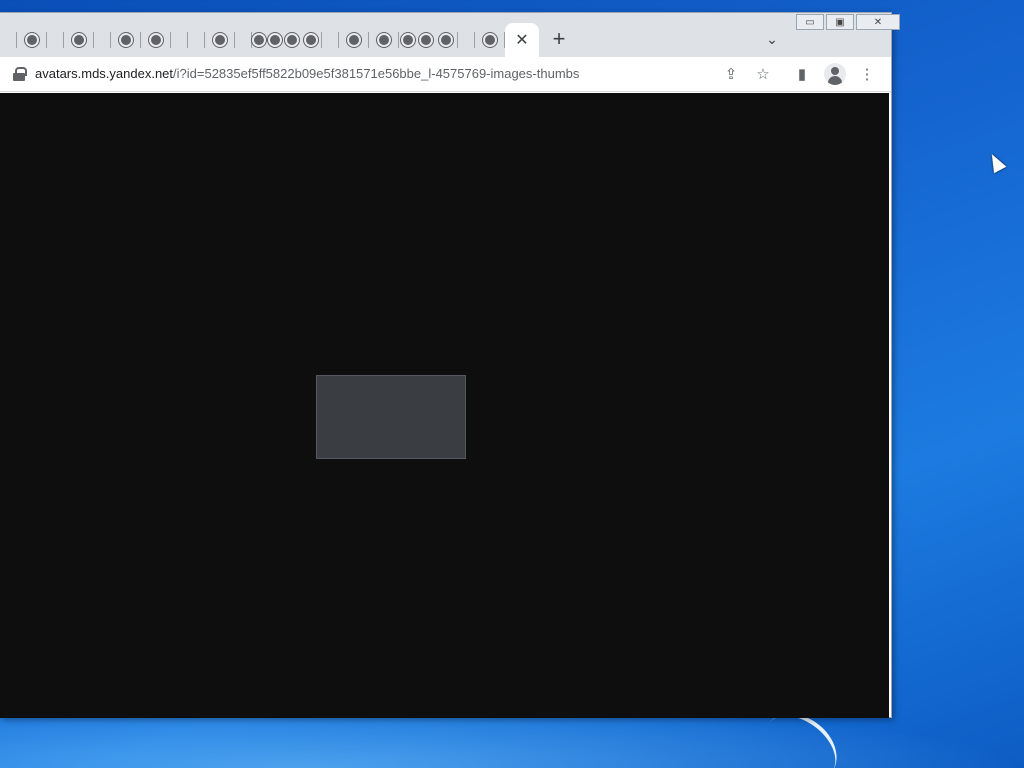  I want to click on tab-strip: ✕ +, so click(445, 35).